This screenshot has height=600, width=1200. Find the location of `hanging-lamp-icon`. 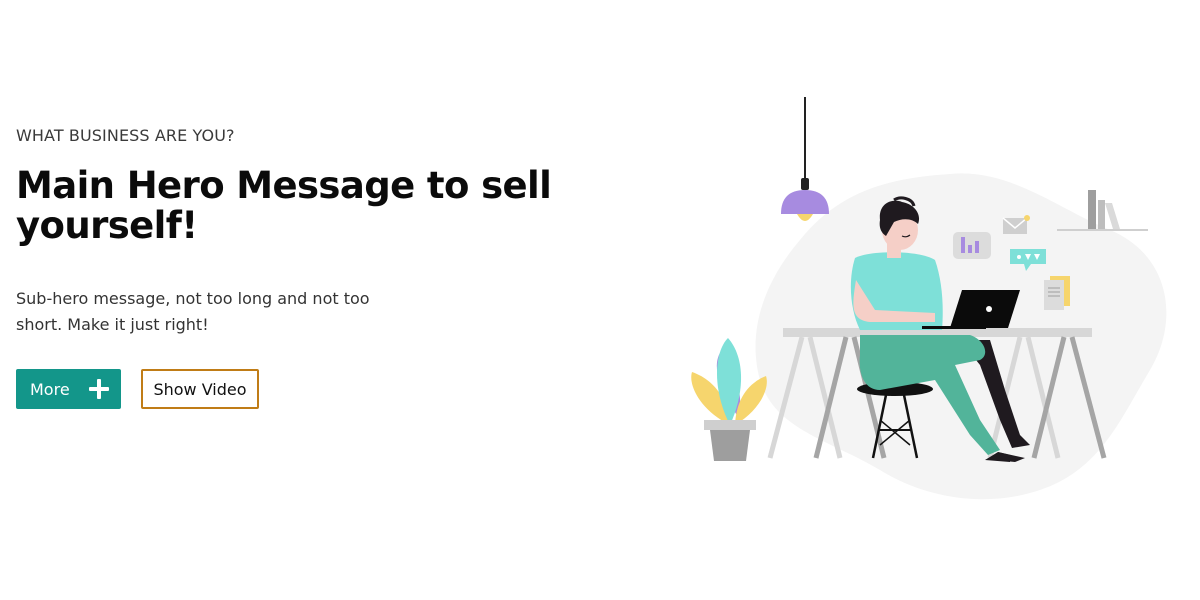

hanging-lamp-icon is located at coordinates (805, 159).